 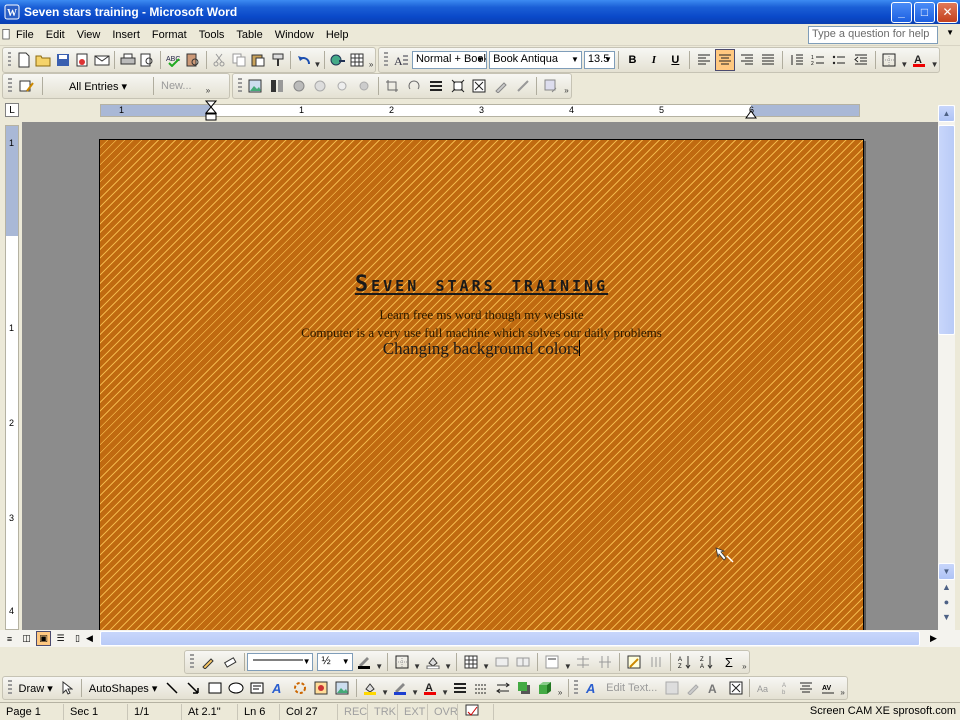 I want to click on set-transparent-icon, so click(x=523, y=86).